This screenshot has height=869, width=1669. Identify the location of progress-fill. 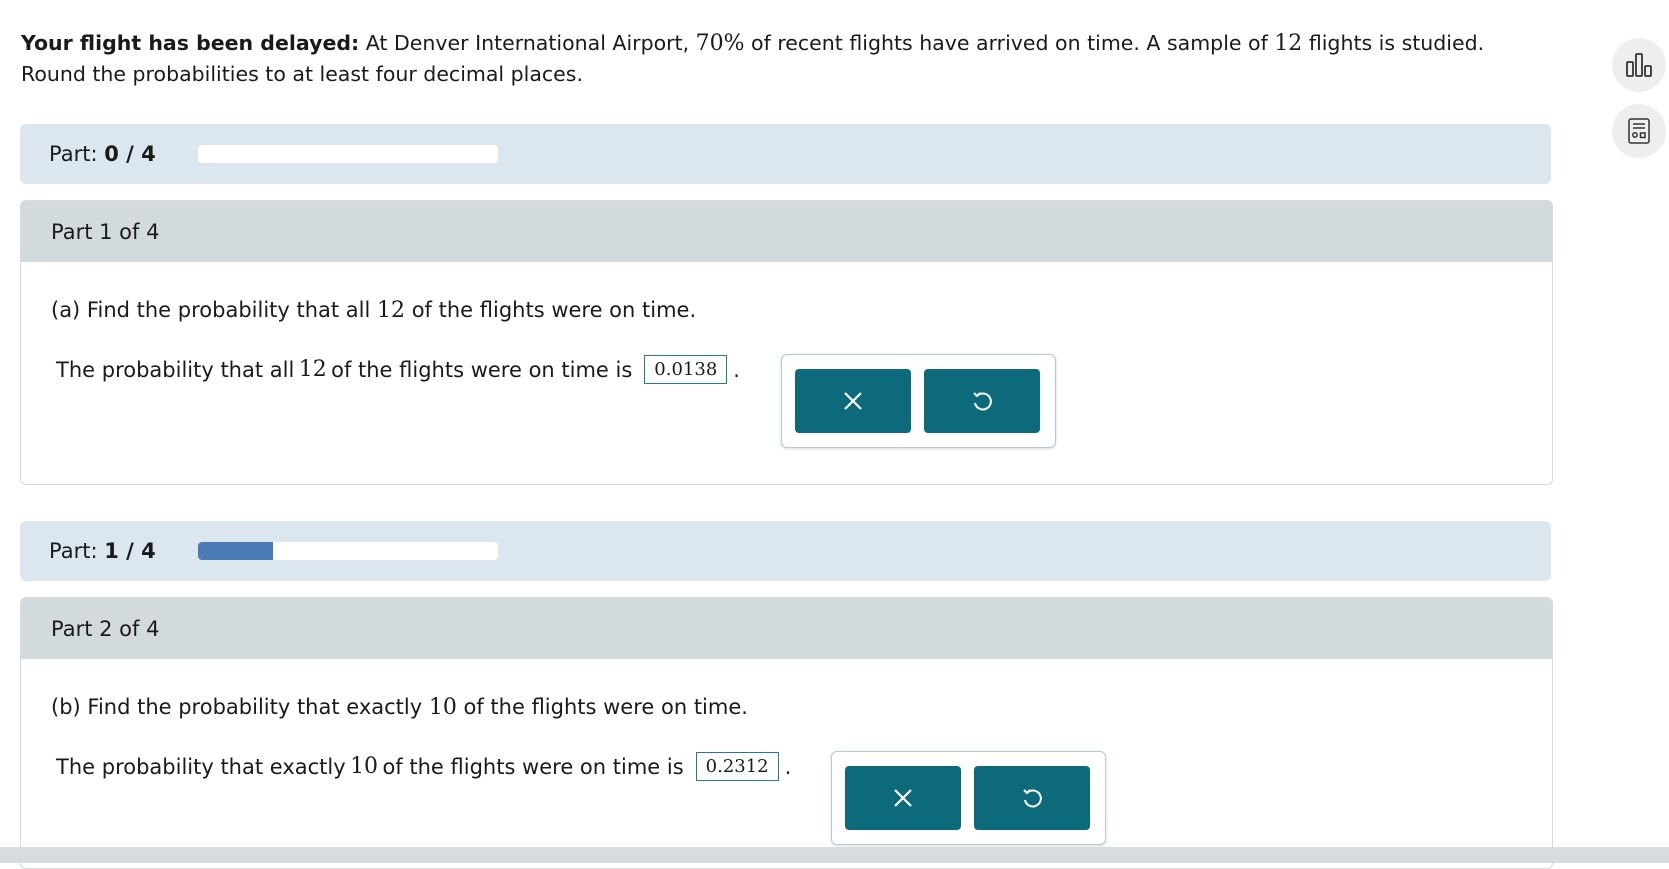
(235, 551).